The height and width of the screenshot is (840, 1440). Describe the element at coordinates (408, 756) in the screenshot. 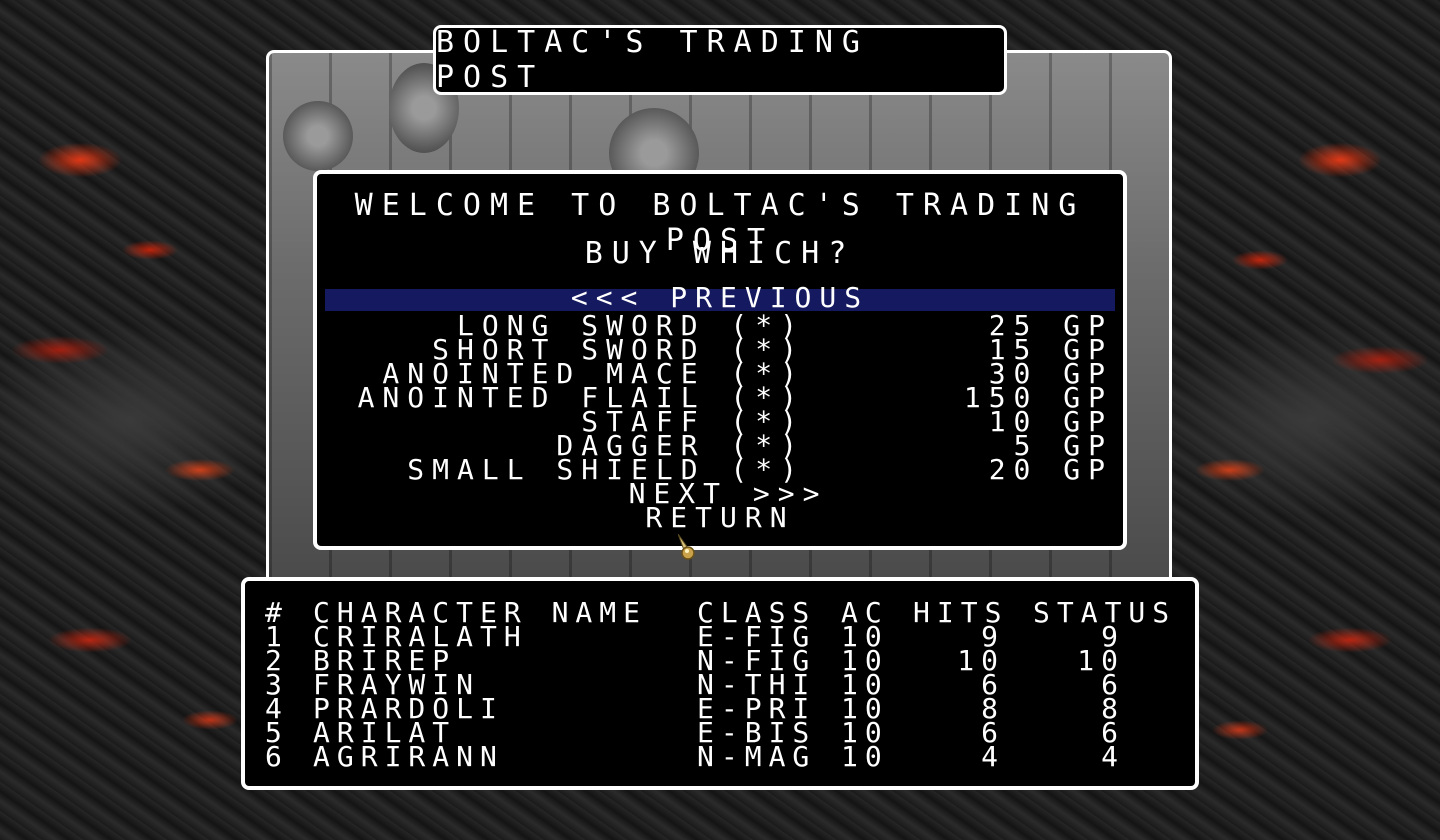

I see `member-name: AGRIRANN` at that location.